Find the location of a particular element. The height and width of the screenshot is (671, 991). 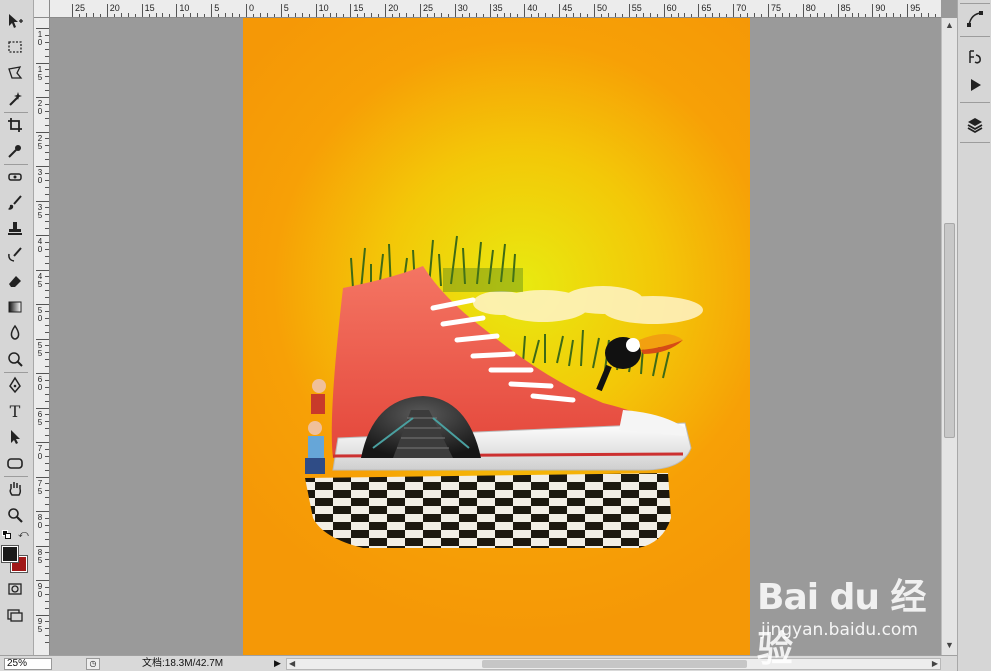

status-info-icon: ◷ is located at coordinates (93, 664).